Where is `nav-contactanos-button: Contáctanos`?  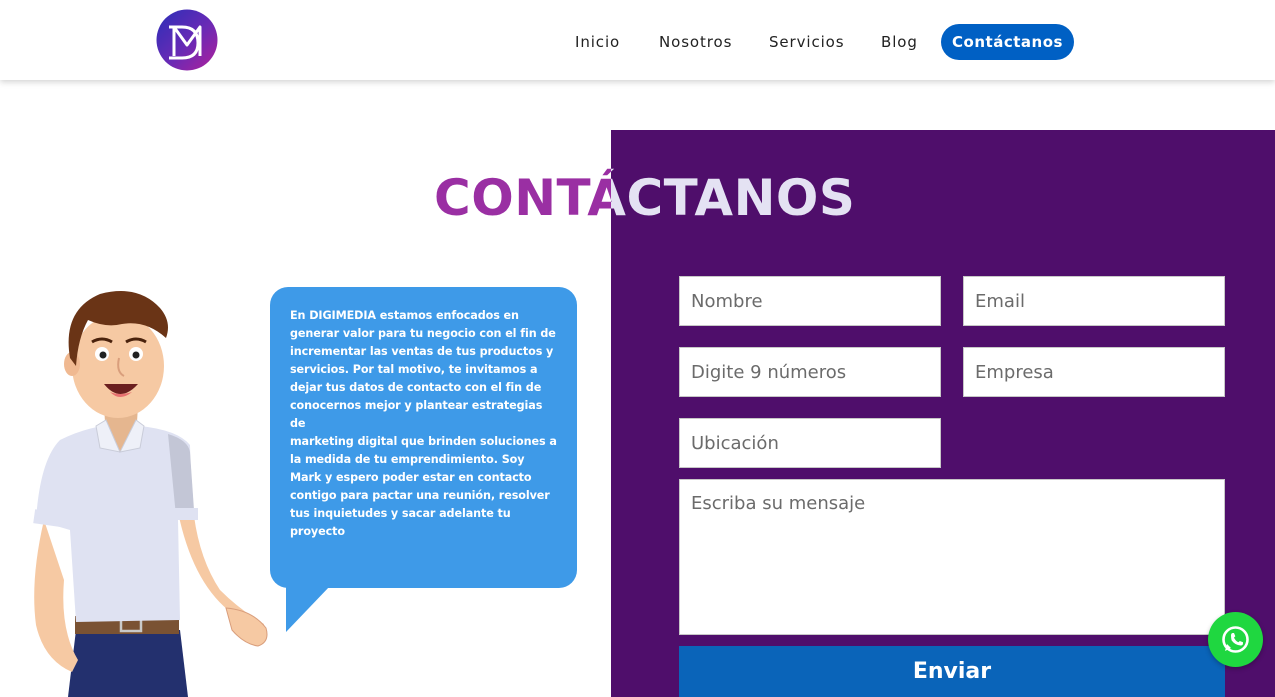 nav-contactanos-button: Contáctanos is located at coordinates (1007, 42).